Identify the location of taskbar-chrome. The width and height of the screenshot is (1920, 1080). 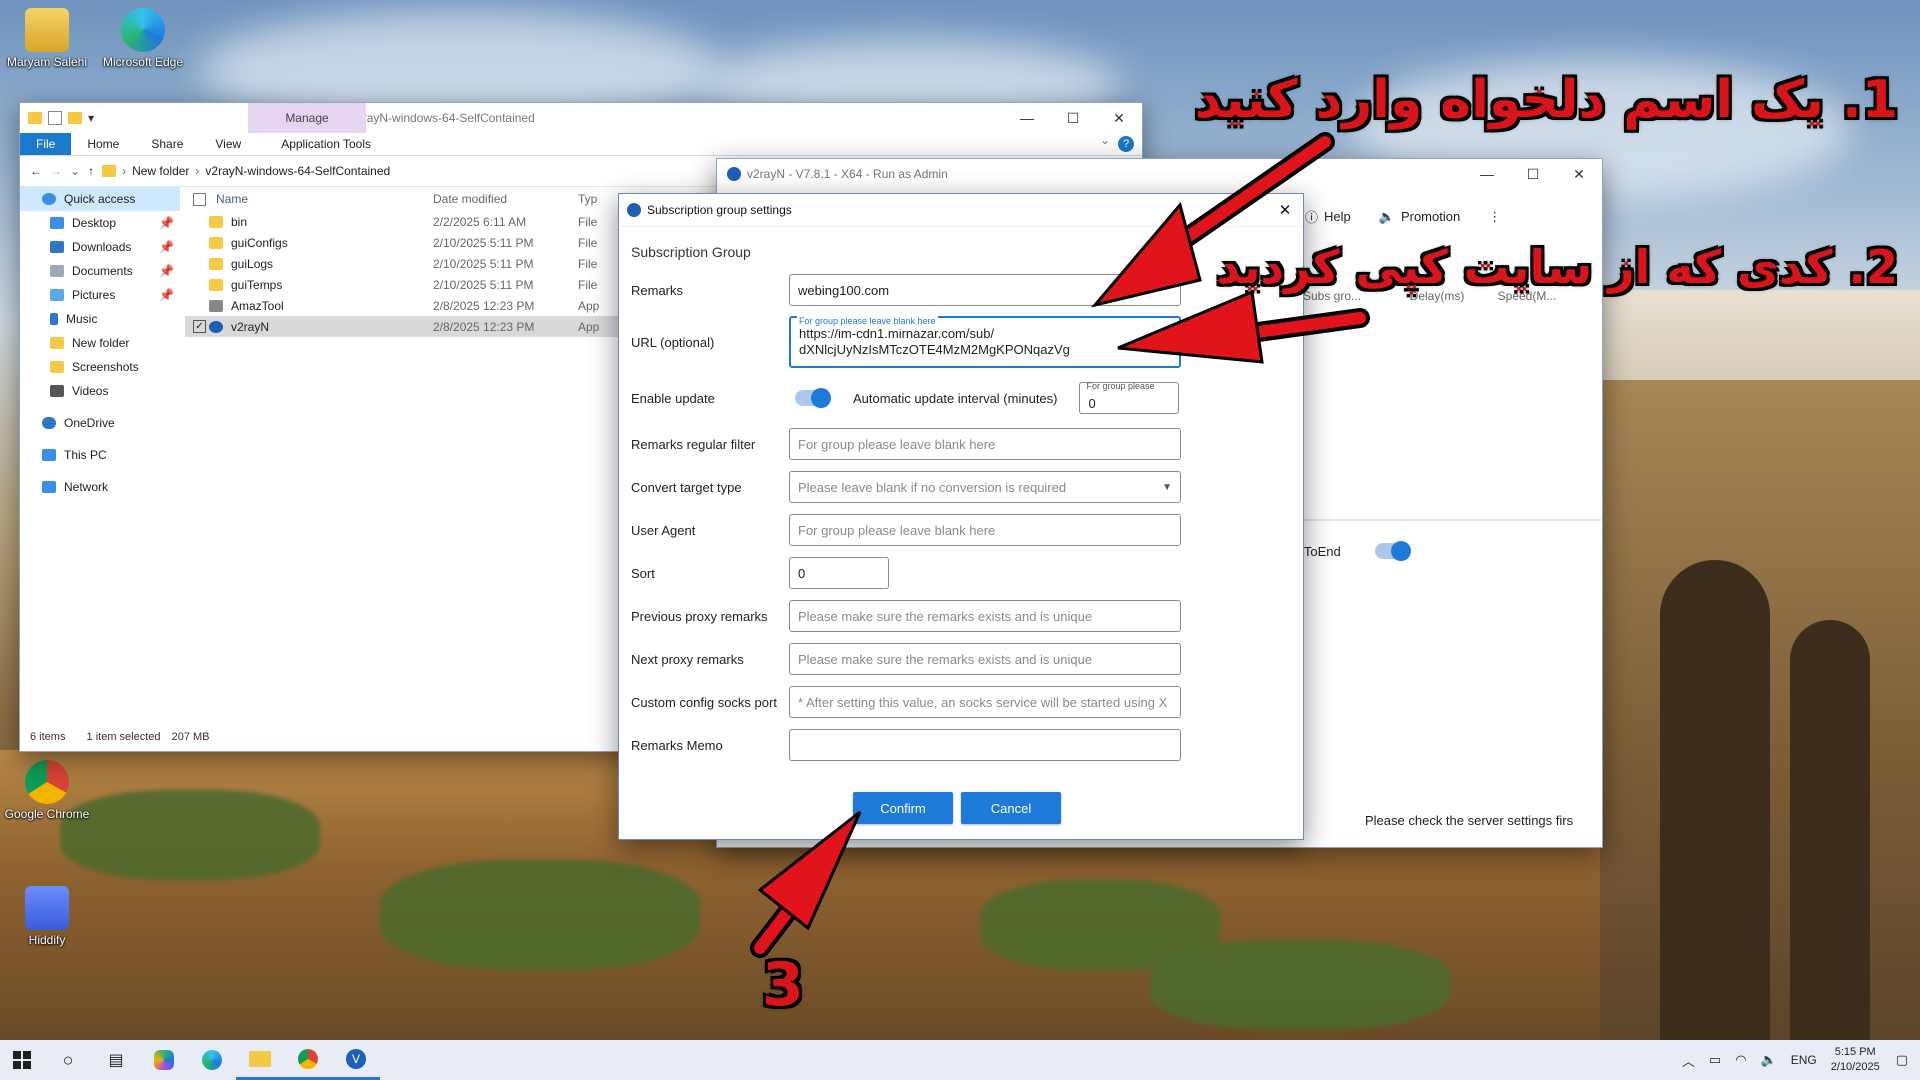
(308, 1060).